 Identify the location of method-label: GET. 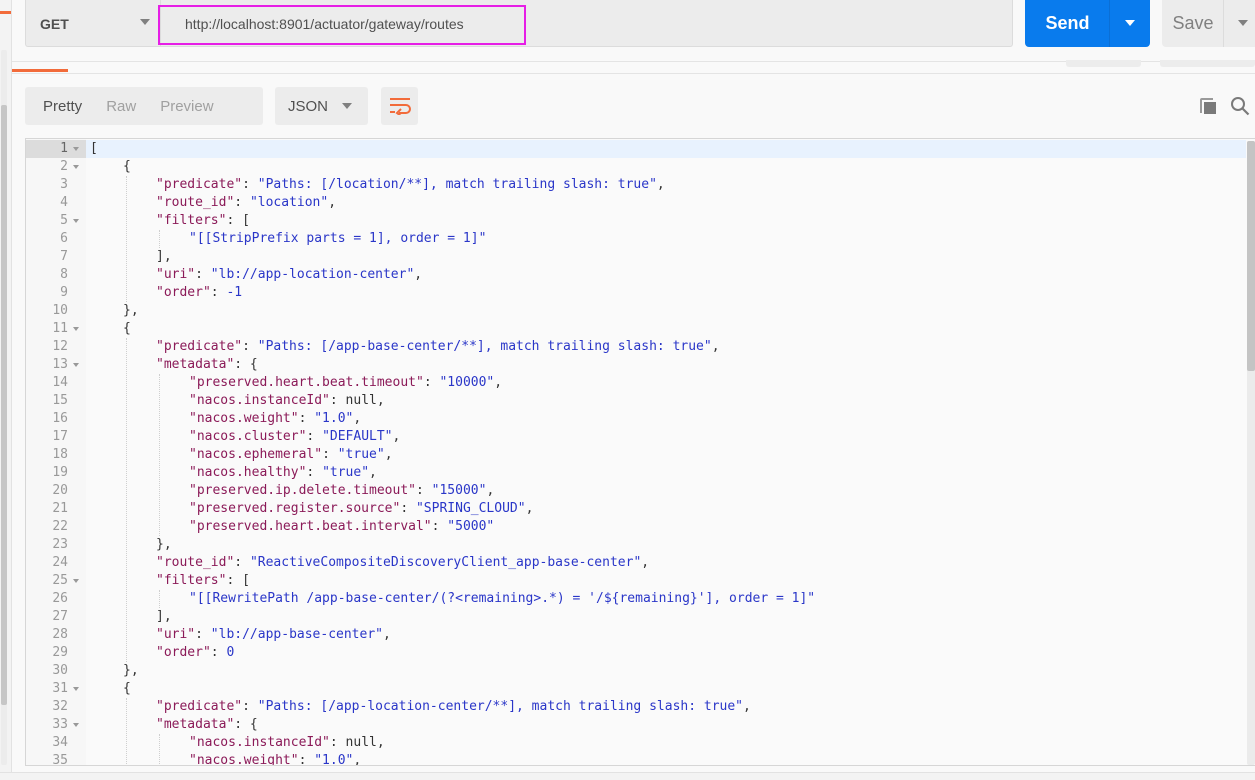
(54, 23).